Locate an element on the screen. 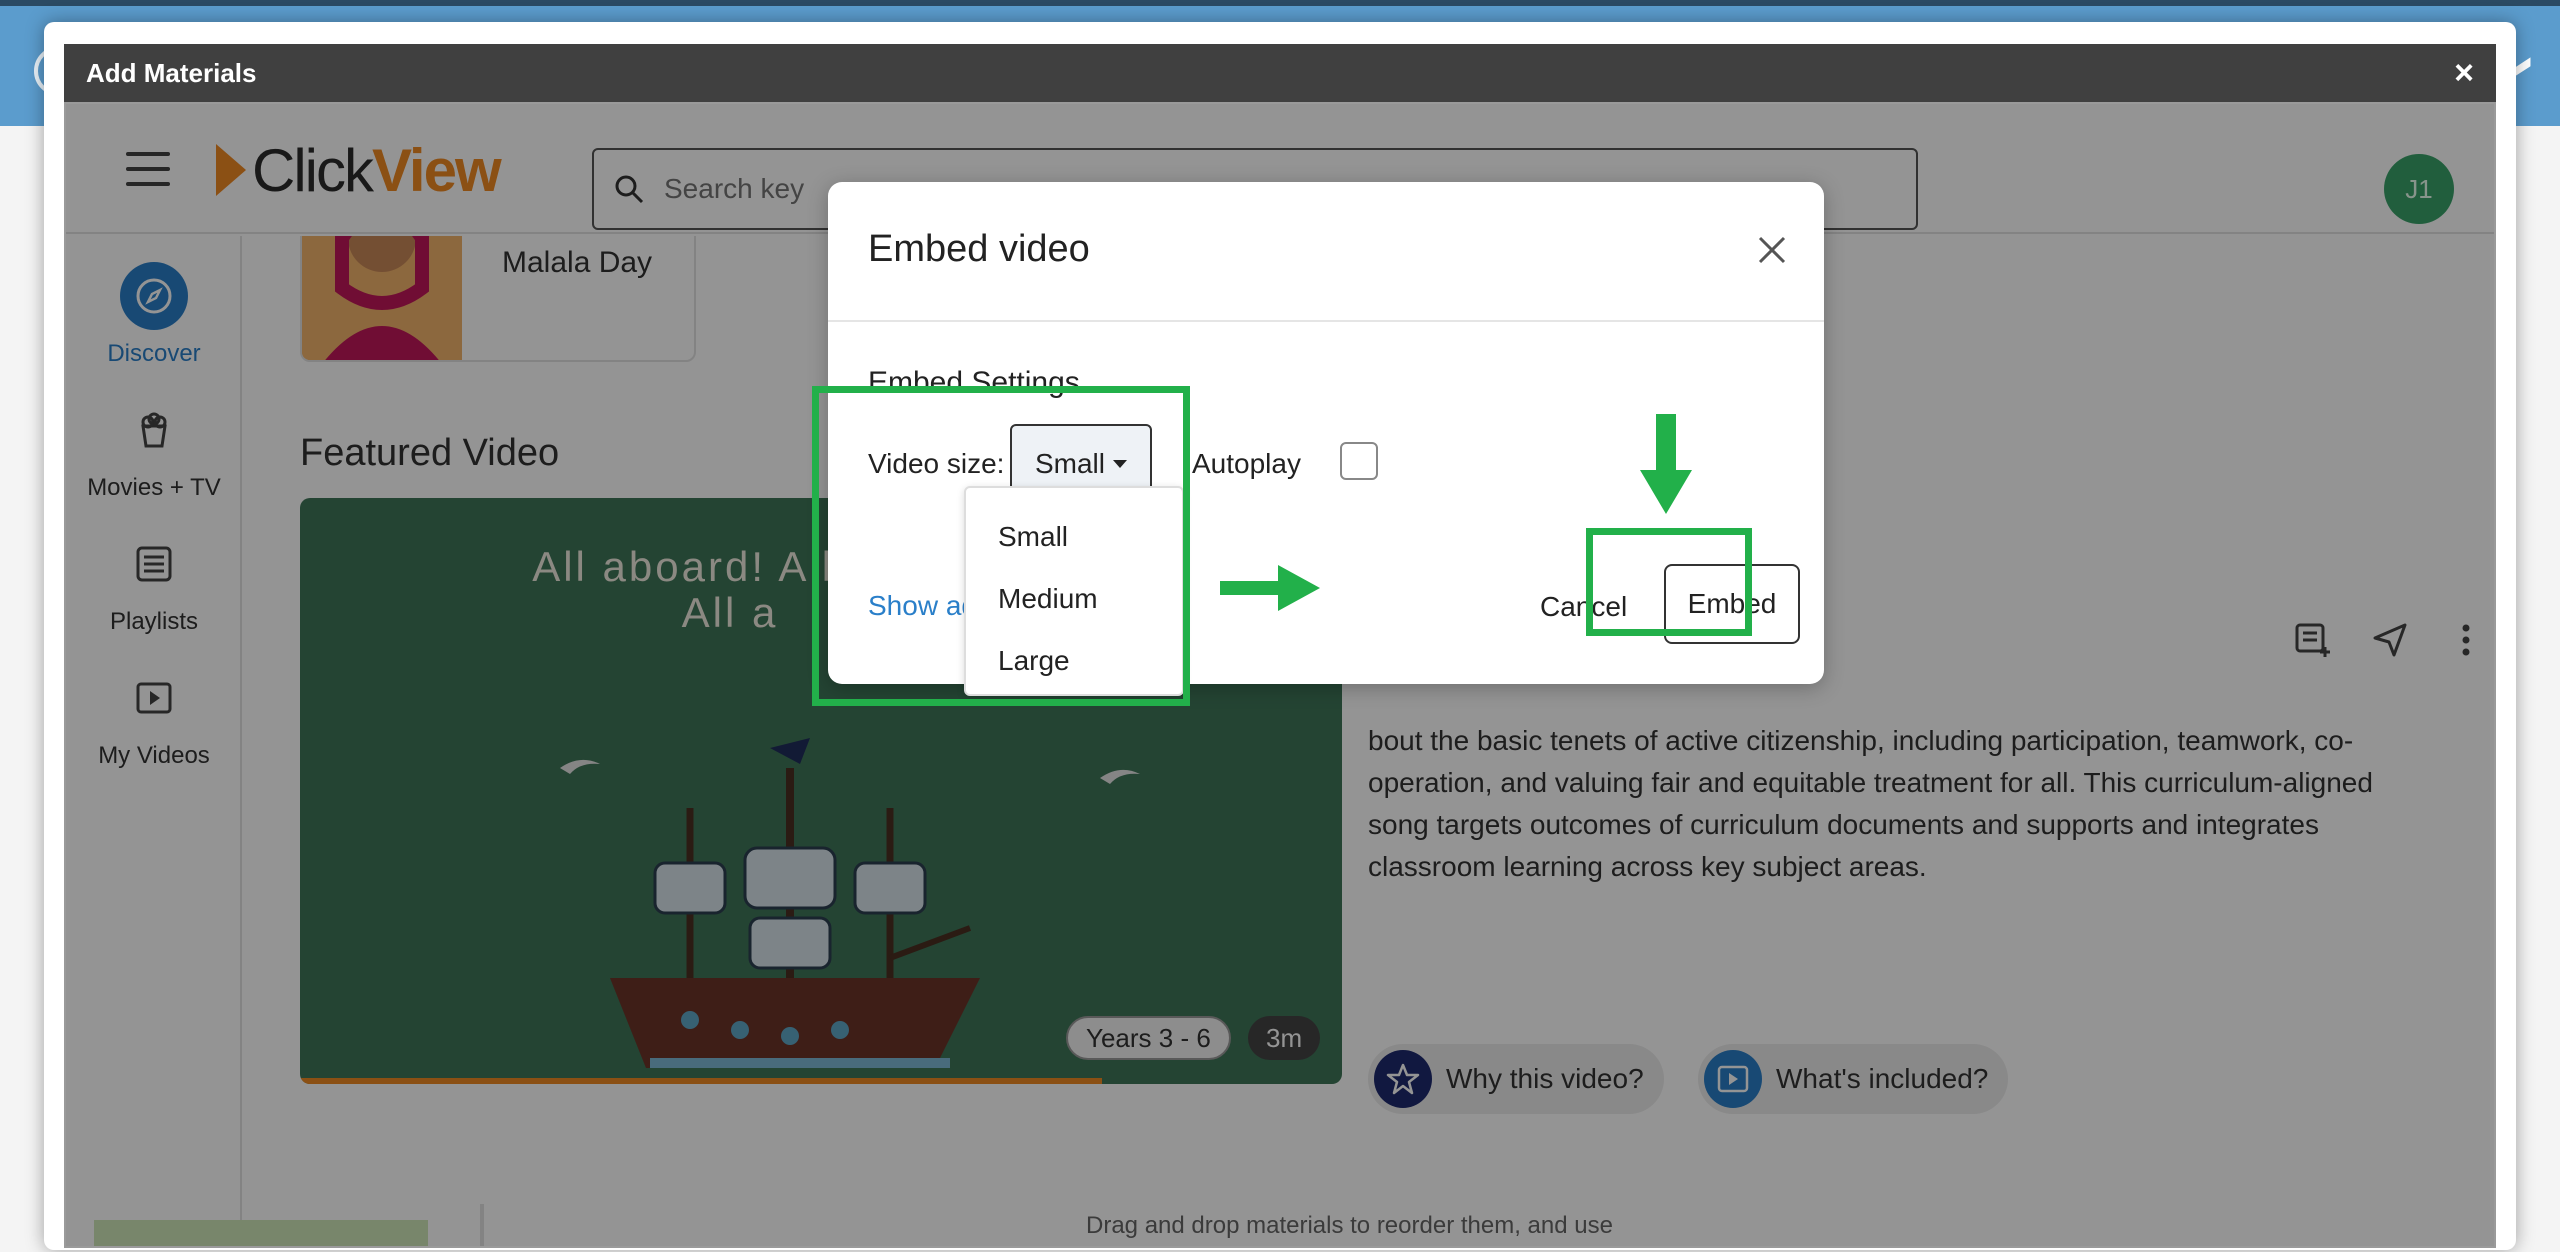  autoplay-label: Autoplay is located at coordinates (1246, 463).